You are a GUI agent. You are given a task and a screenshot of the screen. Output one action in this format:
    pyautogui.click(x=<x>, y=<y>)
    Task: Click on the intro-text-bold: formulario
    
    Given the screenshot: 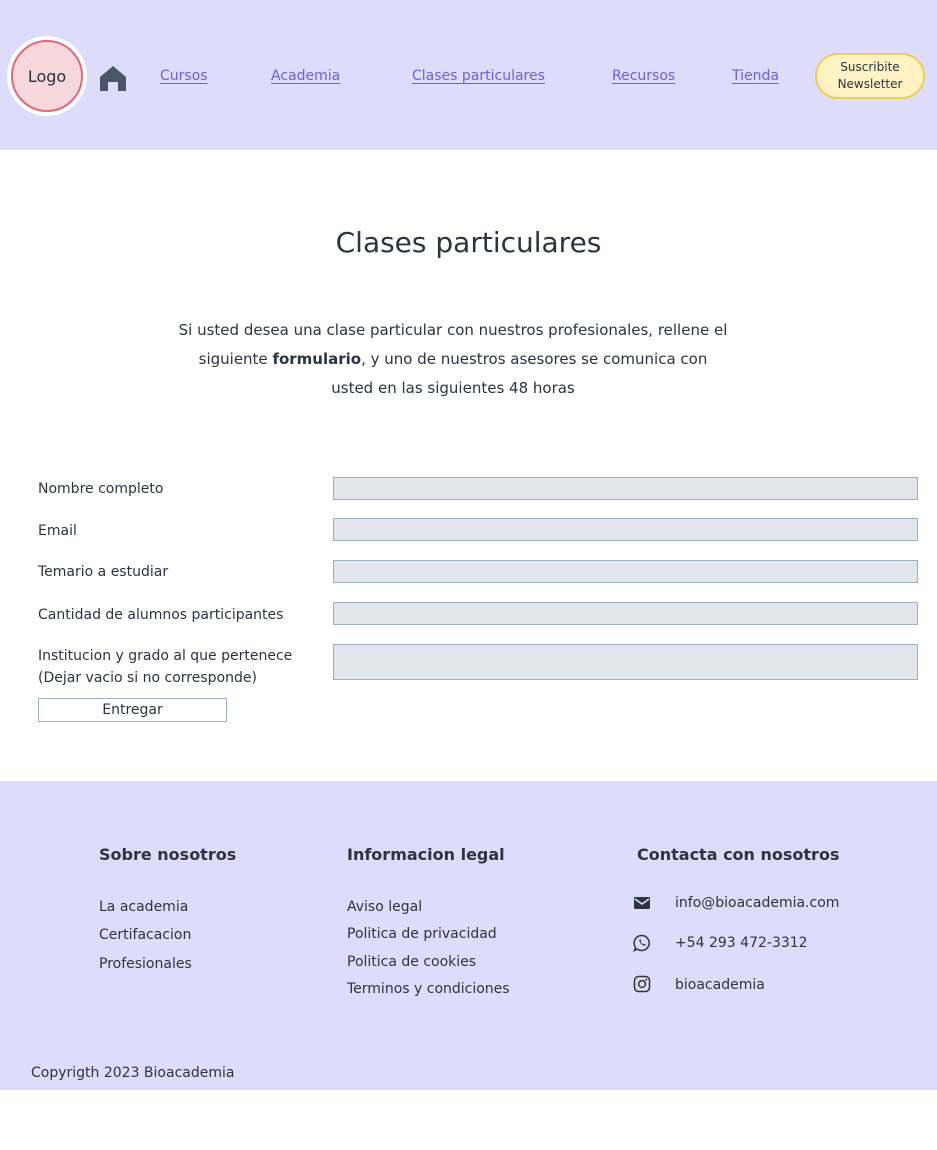 What is the action you would take?
    pyautogui.click(x=317, y=359)
    